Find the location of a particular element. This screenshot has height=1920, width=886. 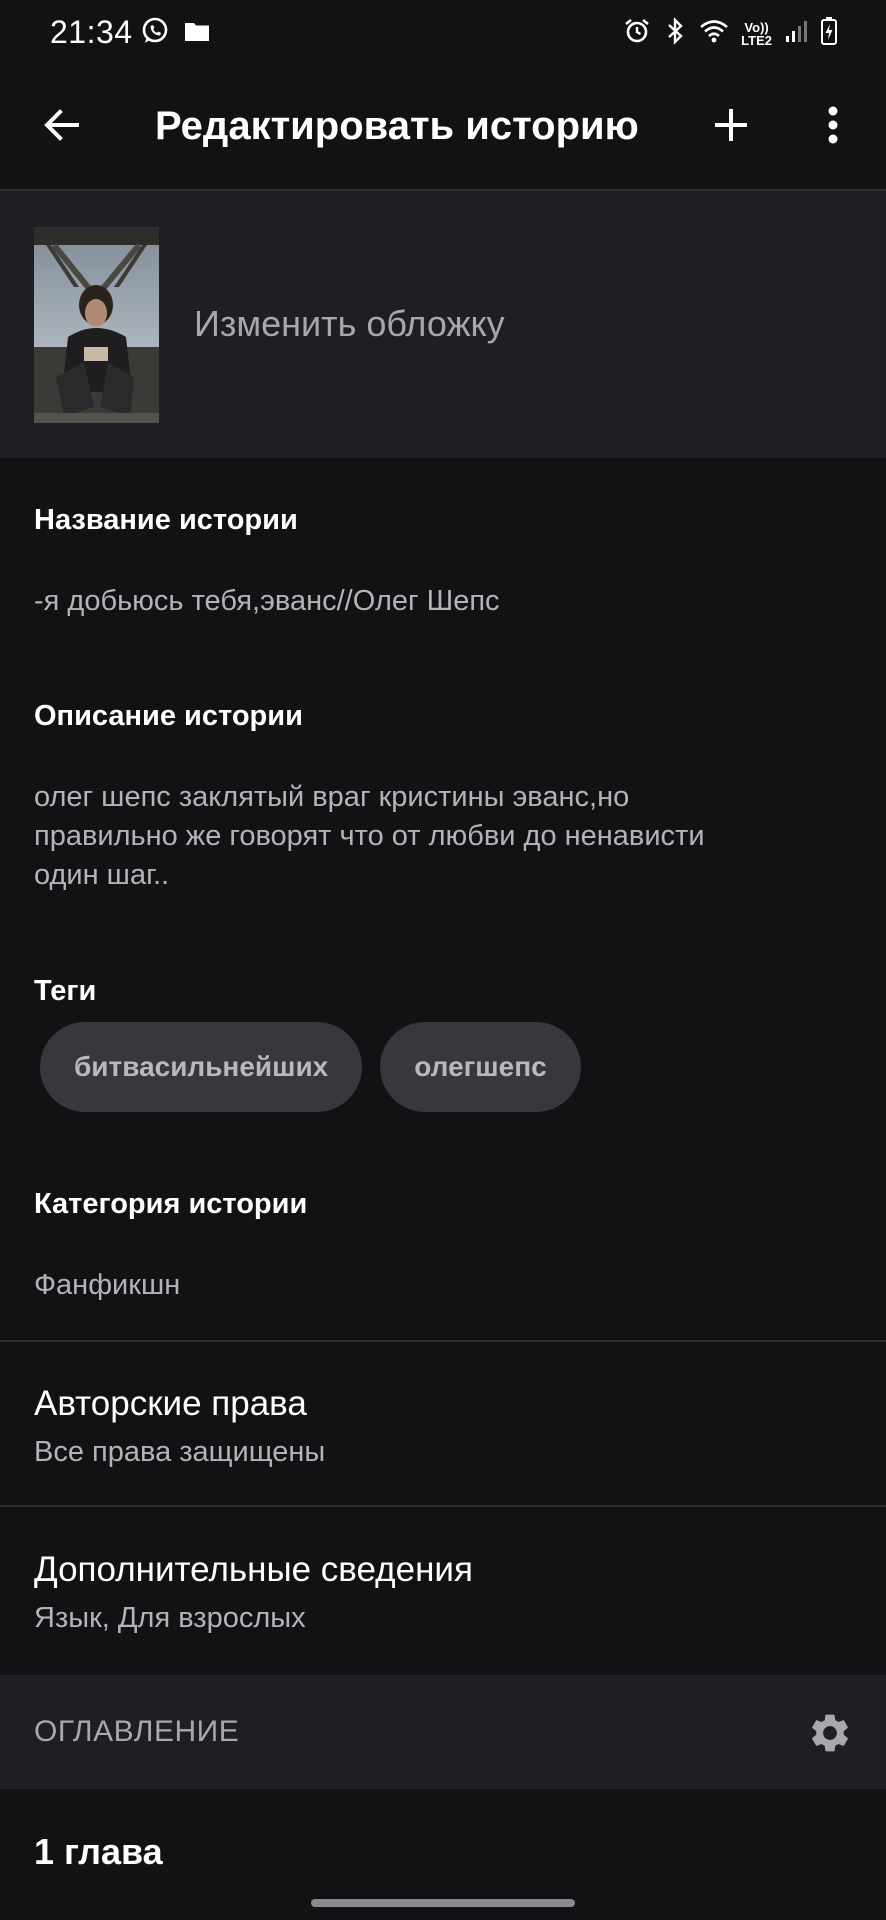

add-button is located at coordinates (731, 127).